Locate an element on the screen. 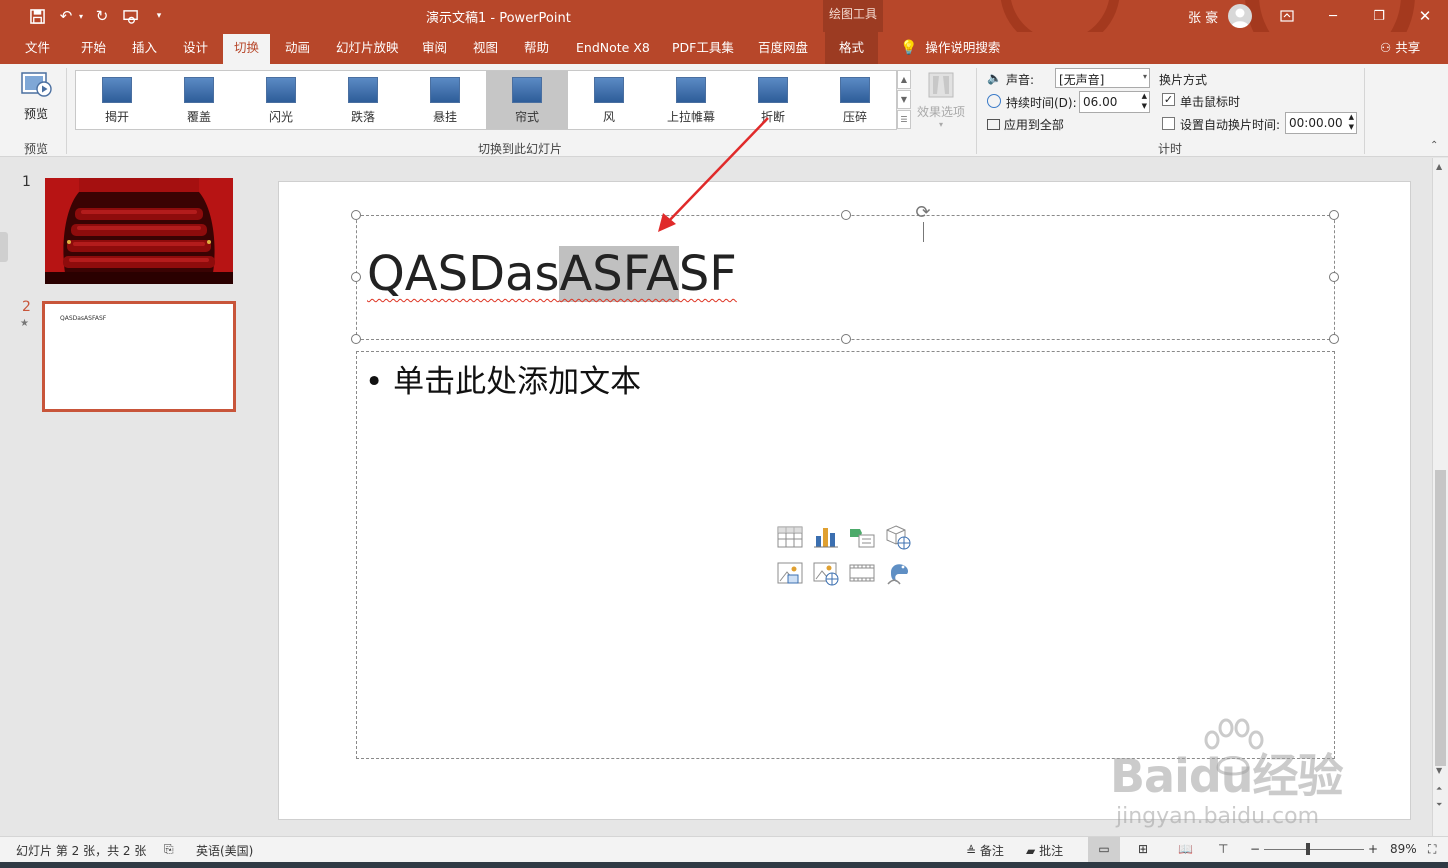  undo-icon: ↶ is located at coordinates (66, 16).